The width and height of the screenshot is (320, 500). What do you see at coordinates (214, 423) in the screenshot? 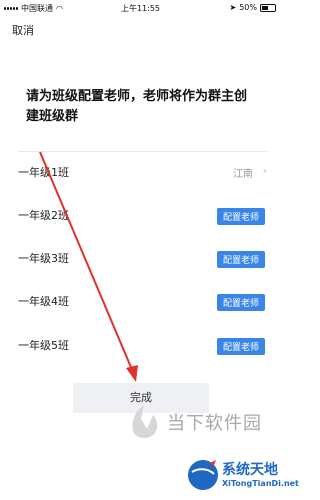
I see `watermark-text-top: 当下软件园` at bounding box center [214, 423].